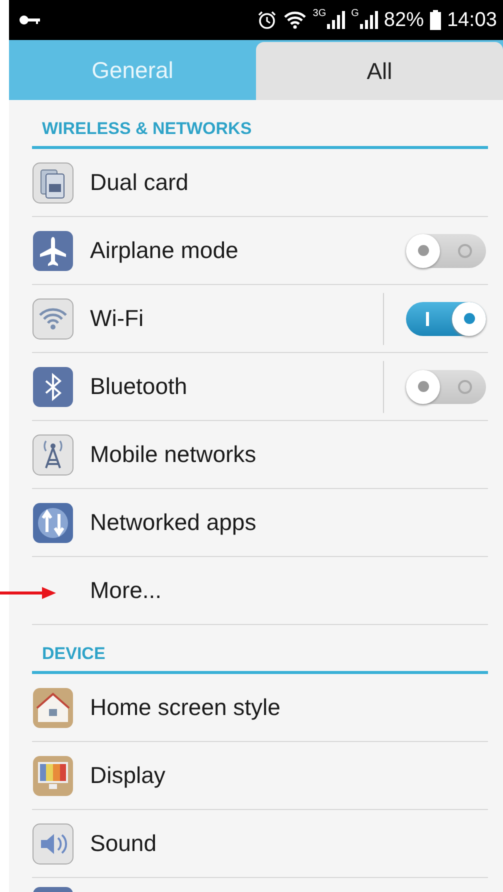  What do you see at coordinates (236, 386) in the screenshot?
I see `setting-label: Bluetooth` at bounding box center [236, 386].